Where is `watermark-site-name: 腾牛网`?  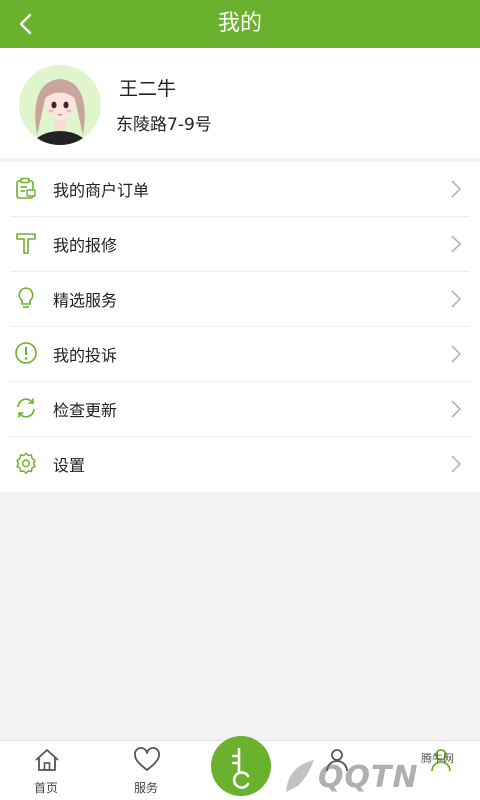 watermark-site-name: 腾牛网 is located at coordinates (437, 758).